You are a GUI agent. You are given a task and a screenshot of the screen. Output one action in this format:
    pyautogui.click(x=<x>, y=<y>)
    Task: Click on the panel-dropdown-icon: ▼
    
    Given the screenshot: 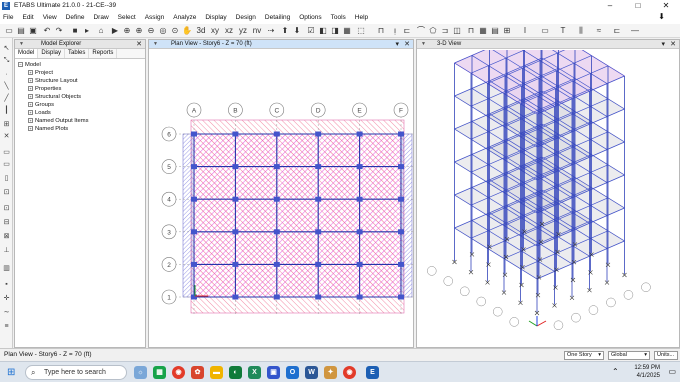 What is the action you would take?
    pyautogui.click(x=21, y=44)
    